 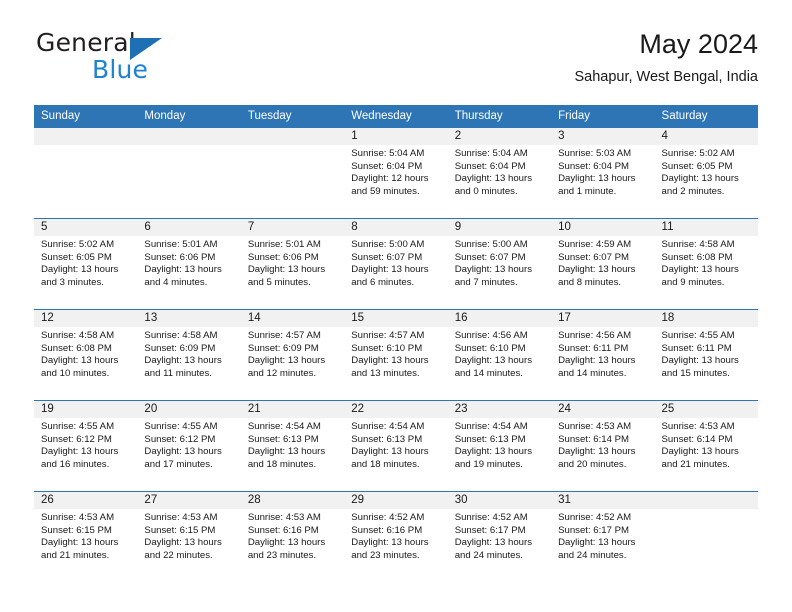 I want to click on generalblue-logo: General Blue, so click(x=149, y=58).